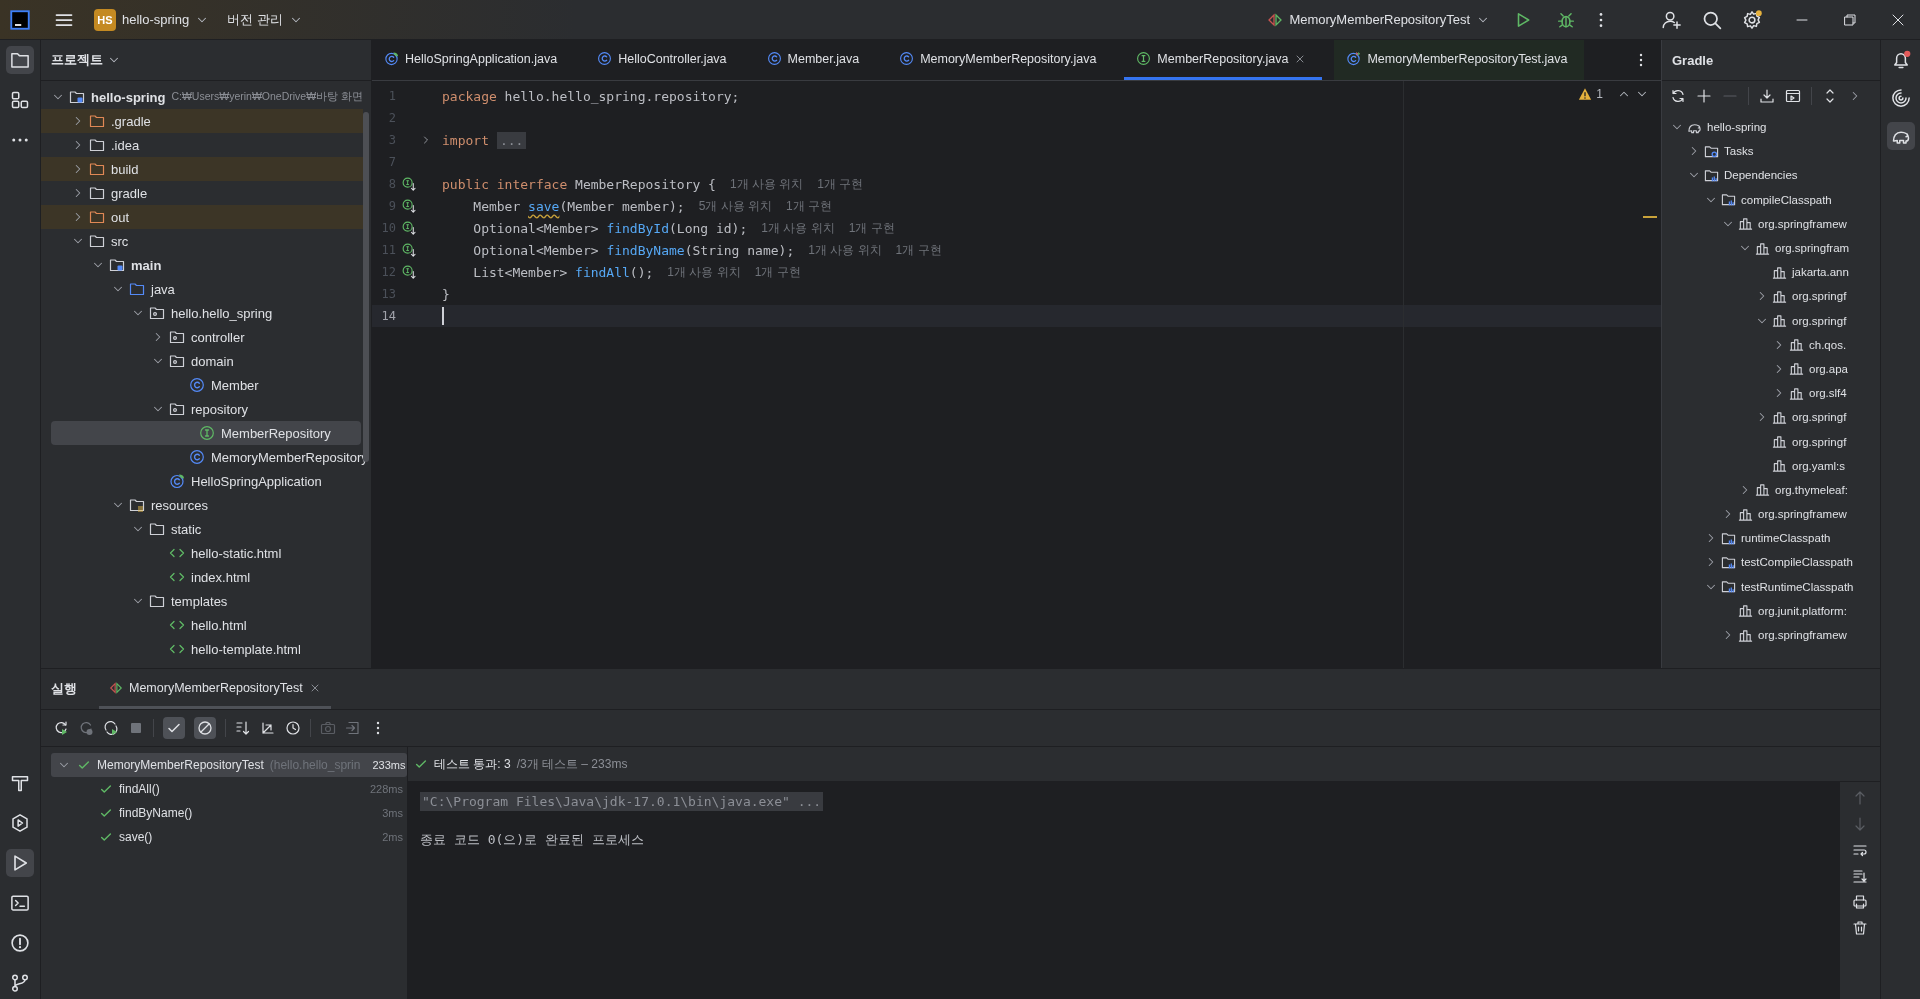  Describe the element at coordinates (473, 60) in the screenshot. I see `editor-tab: HelloSpringApplication.java` at that location.